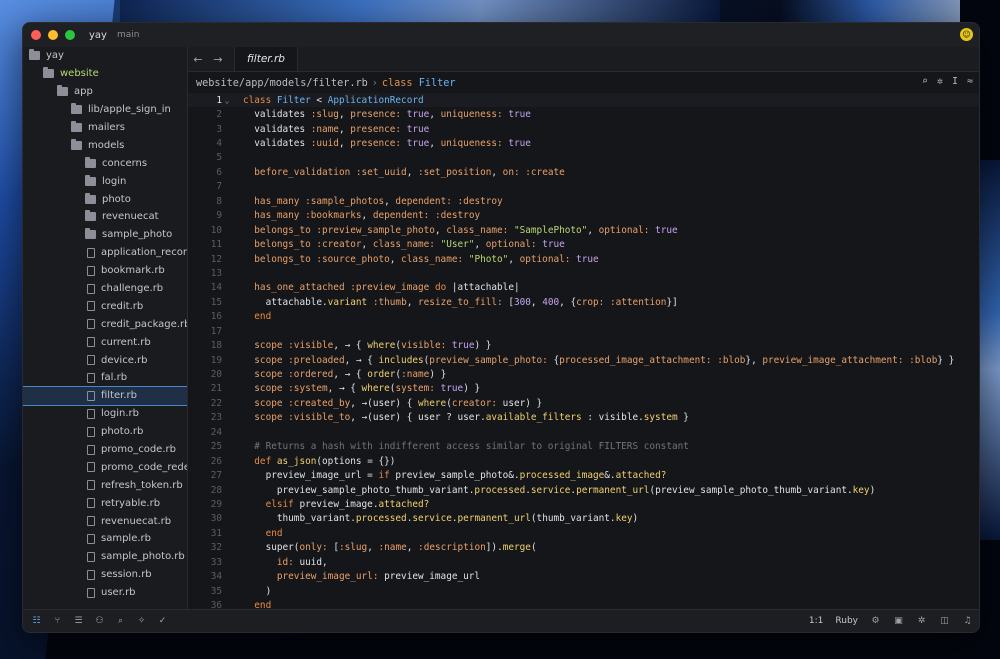 The image size is (1000, 659). Describe the element at coordinates (967, 621) in the screenshot. I see `notification-icon: ♫` at that location.